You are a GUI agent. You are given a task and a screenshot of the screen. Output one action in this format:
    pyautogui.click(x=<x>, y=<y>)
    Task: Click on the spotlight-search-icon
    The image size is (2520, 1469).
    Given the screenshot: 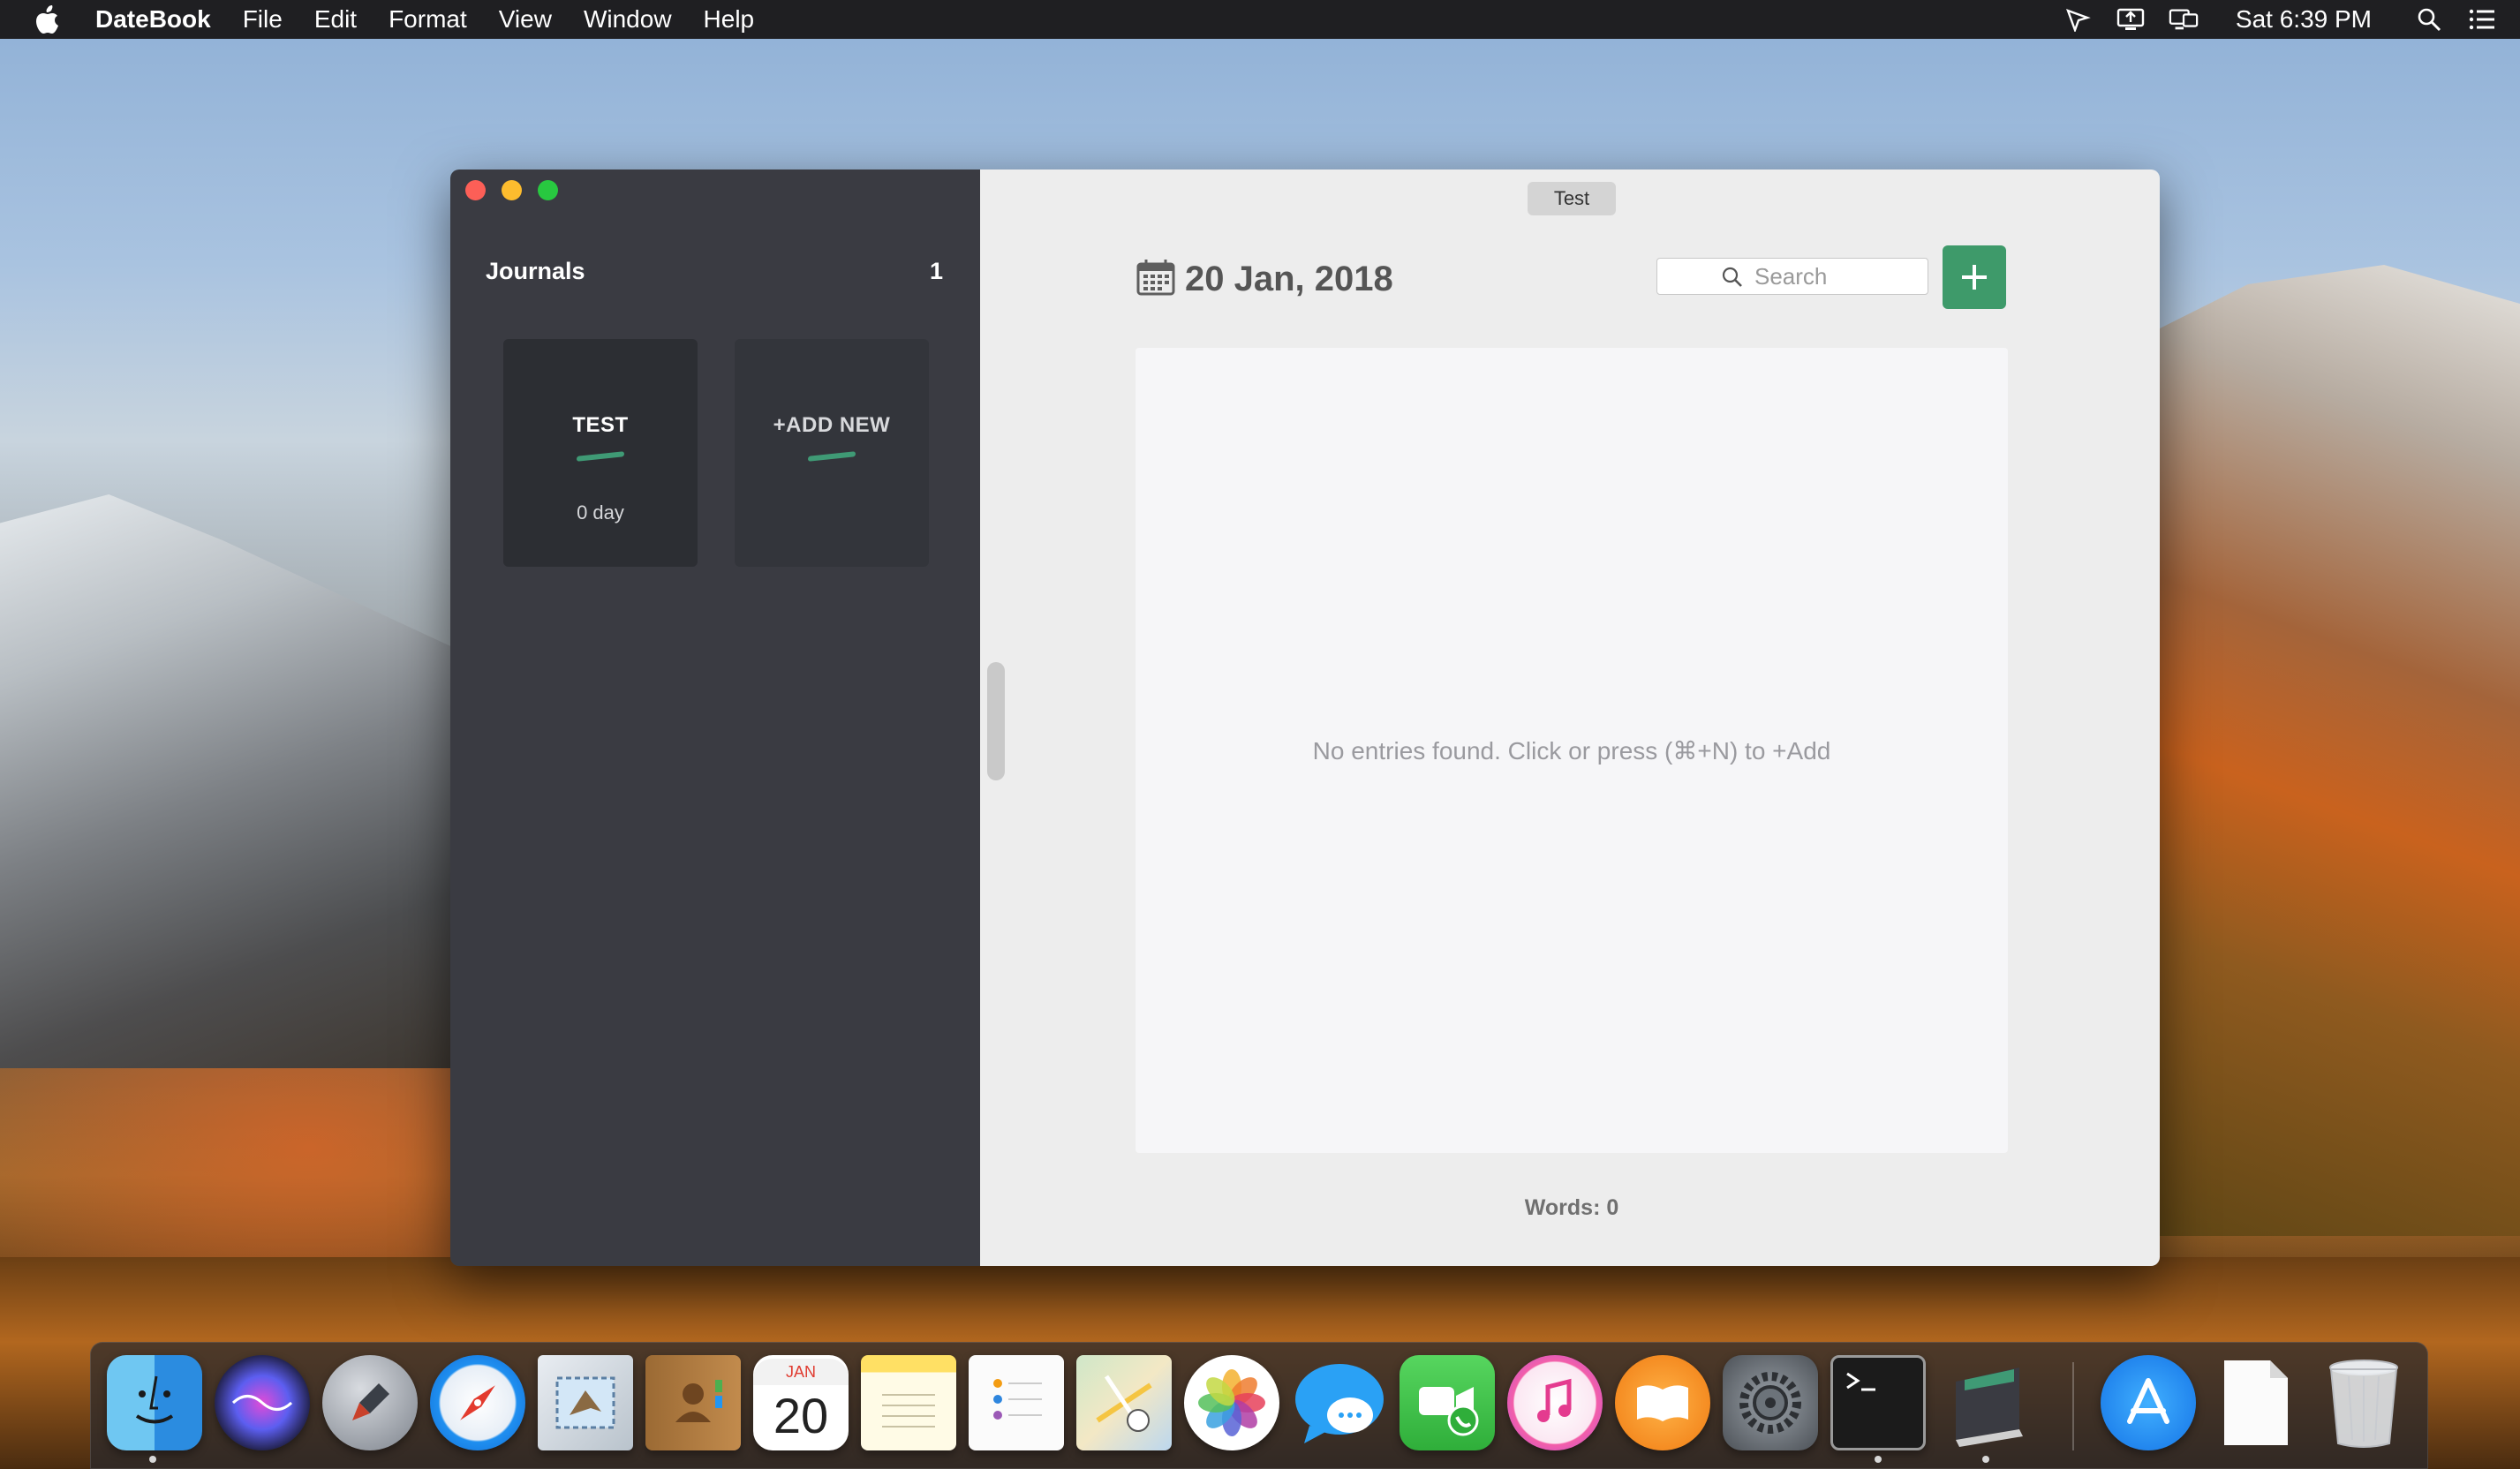 What is the action you would take?
    pyautogui.click(x=2429, y=19)
    